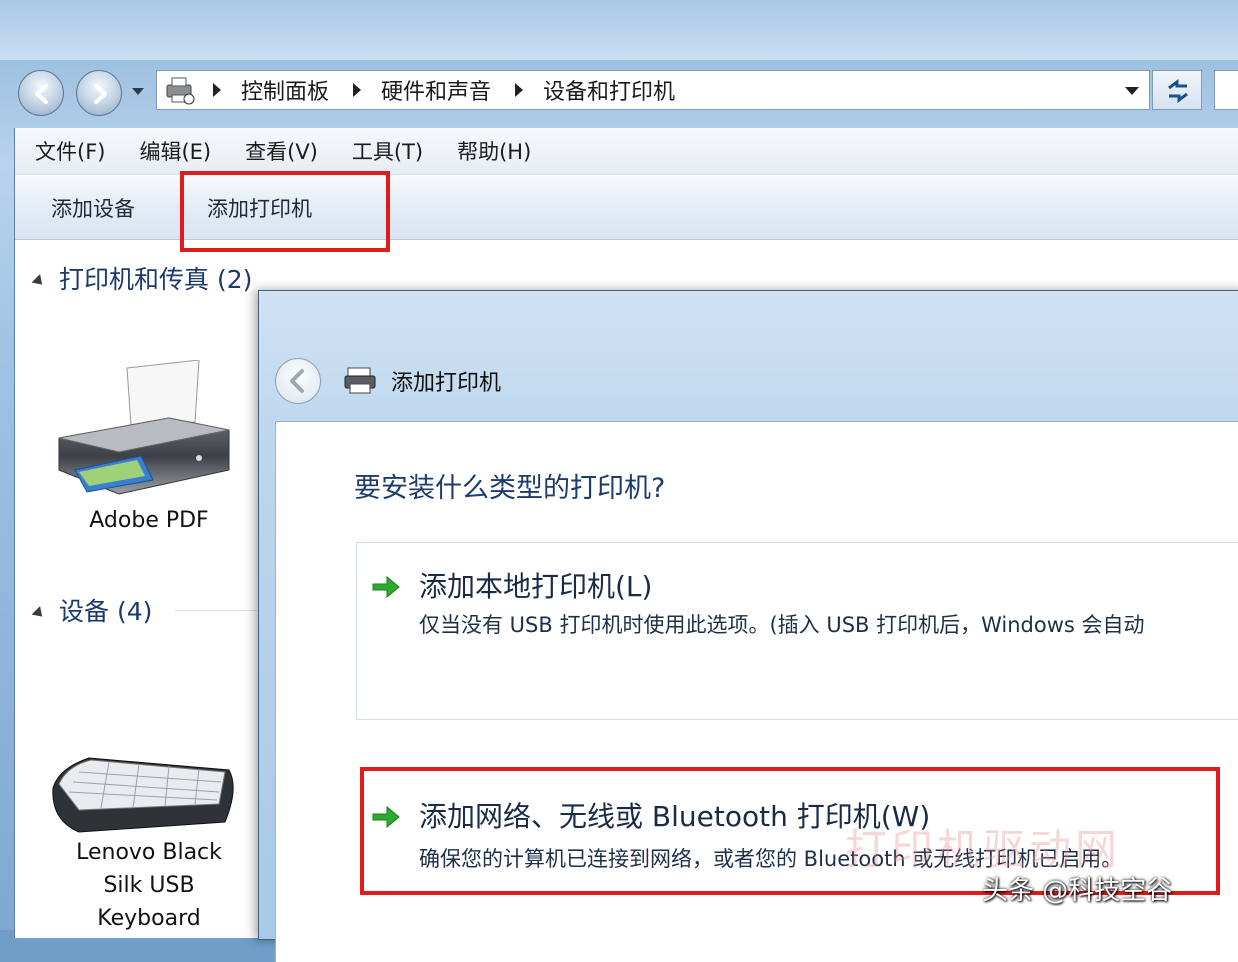 The width and height of the screenshot is (1238, 962). I want to click on devices-group-title: 设备 (4), so click(106, 611).